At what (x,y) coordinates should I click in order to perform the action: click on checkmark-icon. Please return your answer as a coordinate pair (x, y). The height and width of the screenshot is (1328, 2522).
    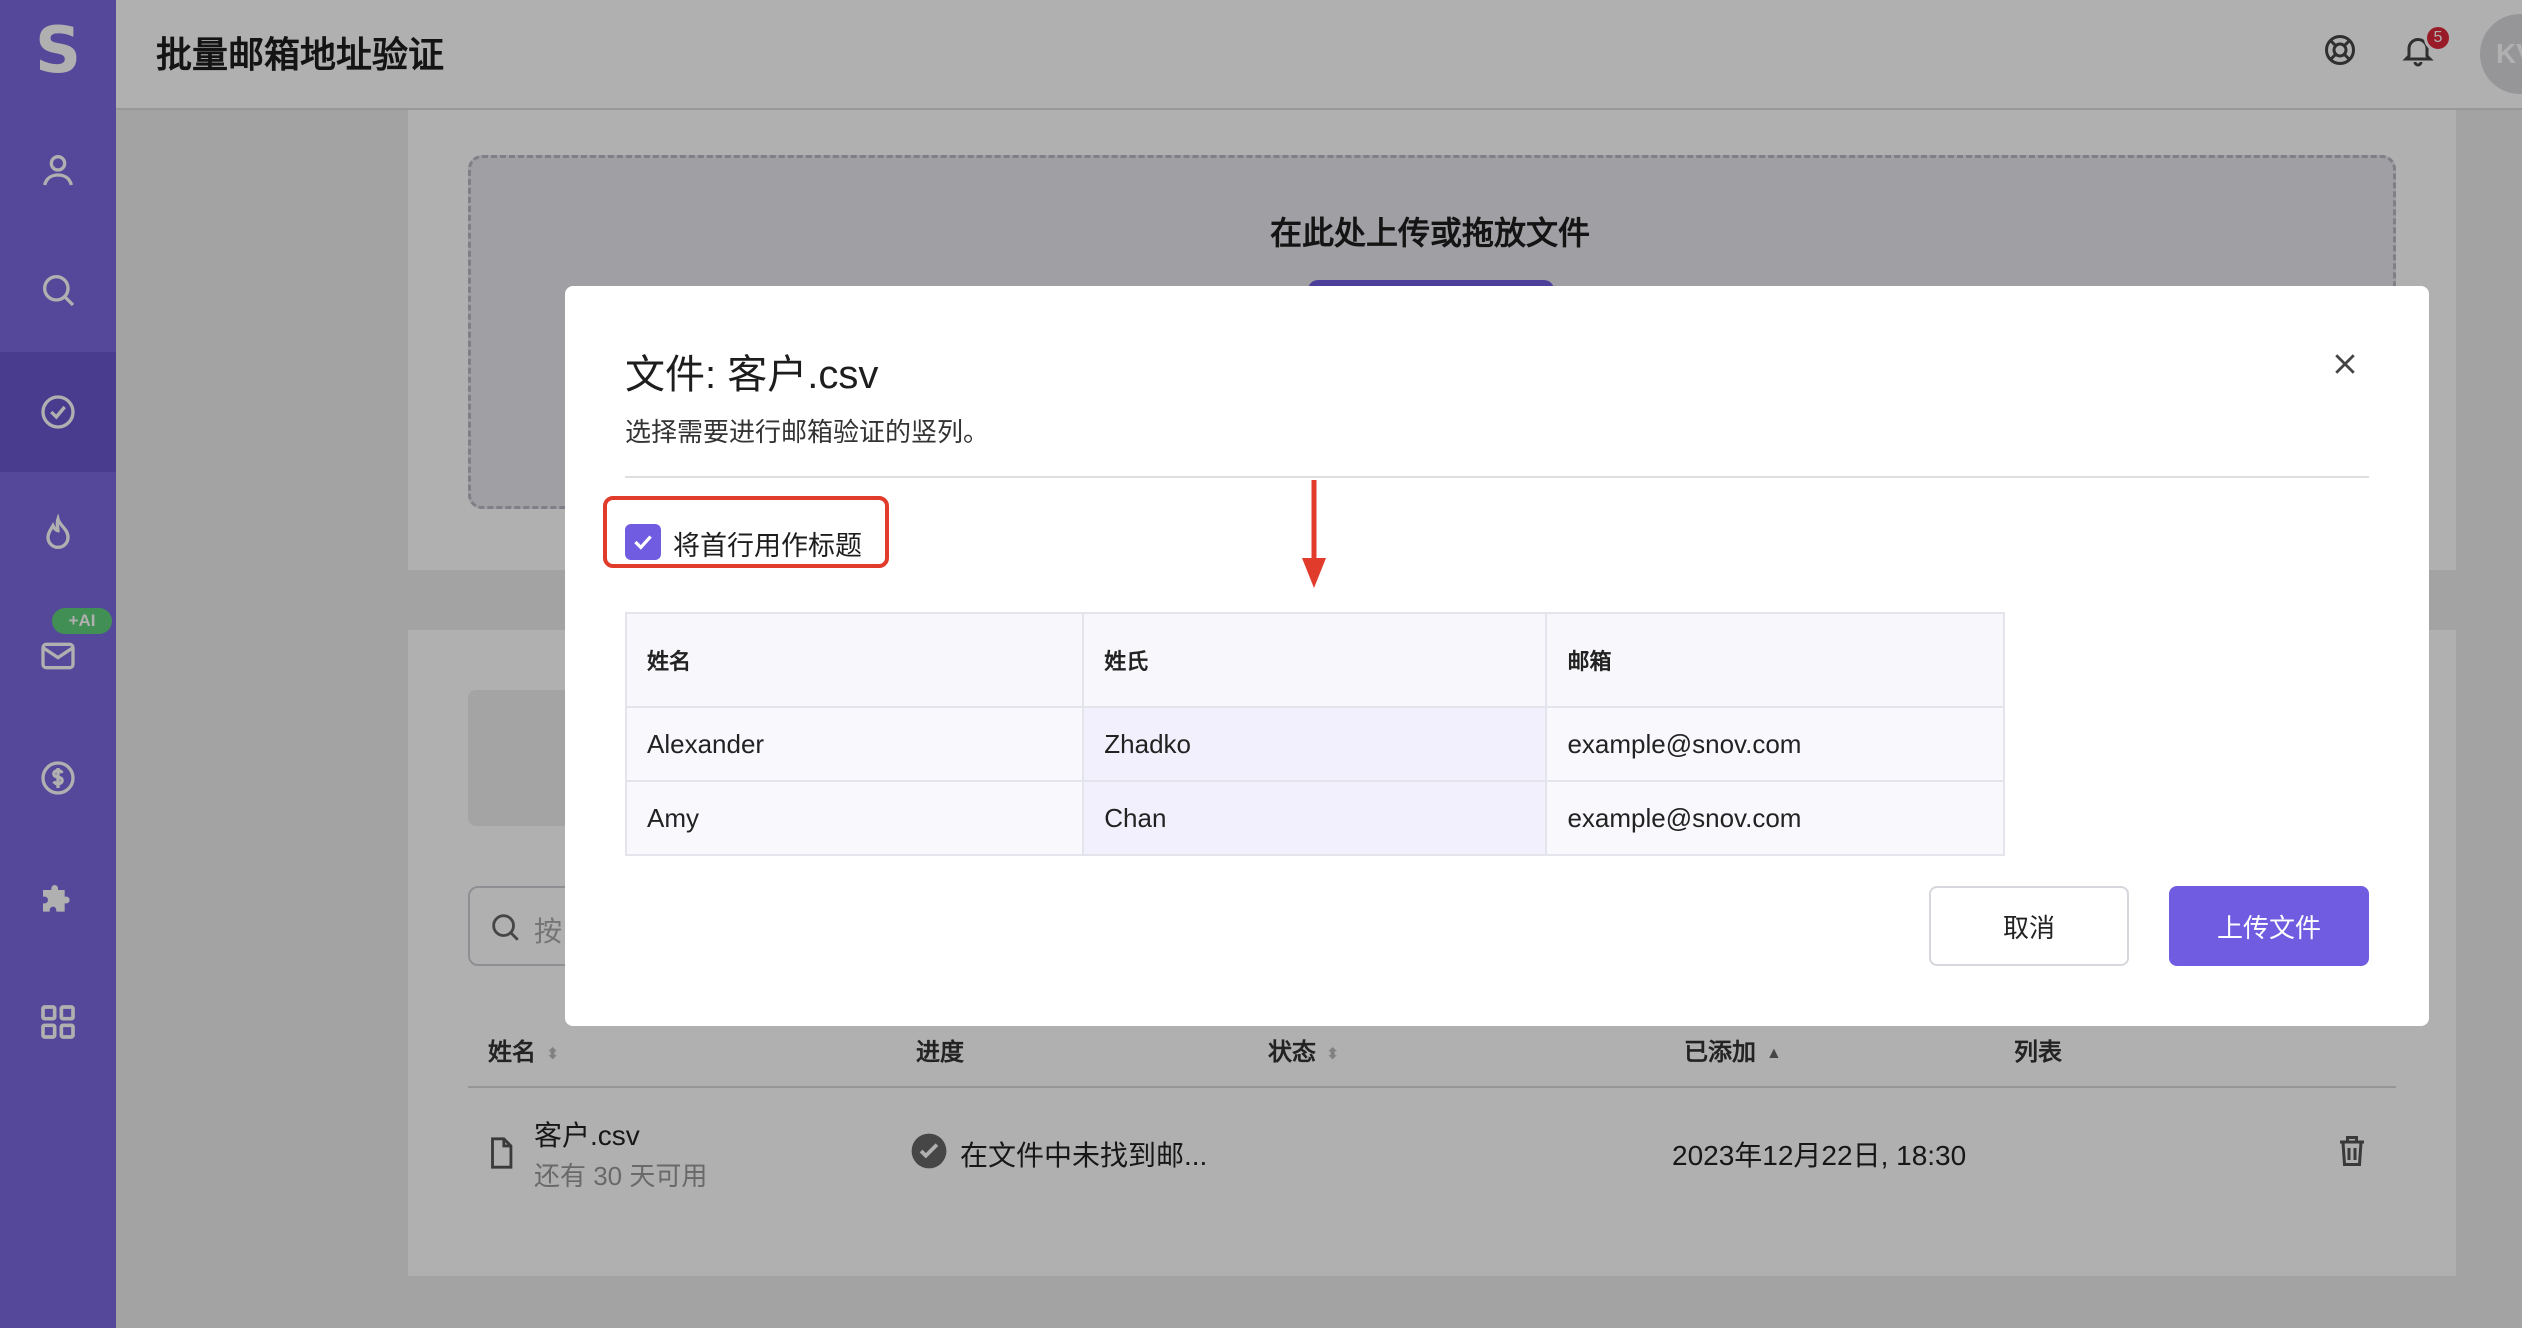
    Looking at the image, I should click on (643, 542).